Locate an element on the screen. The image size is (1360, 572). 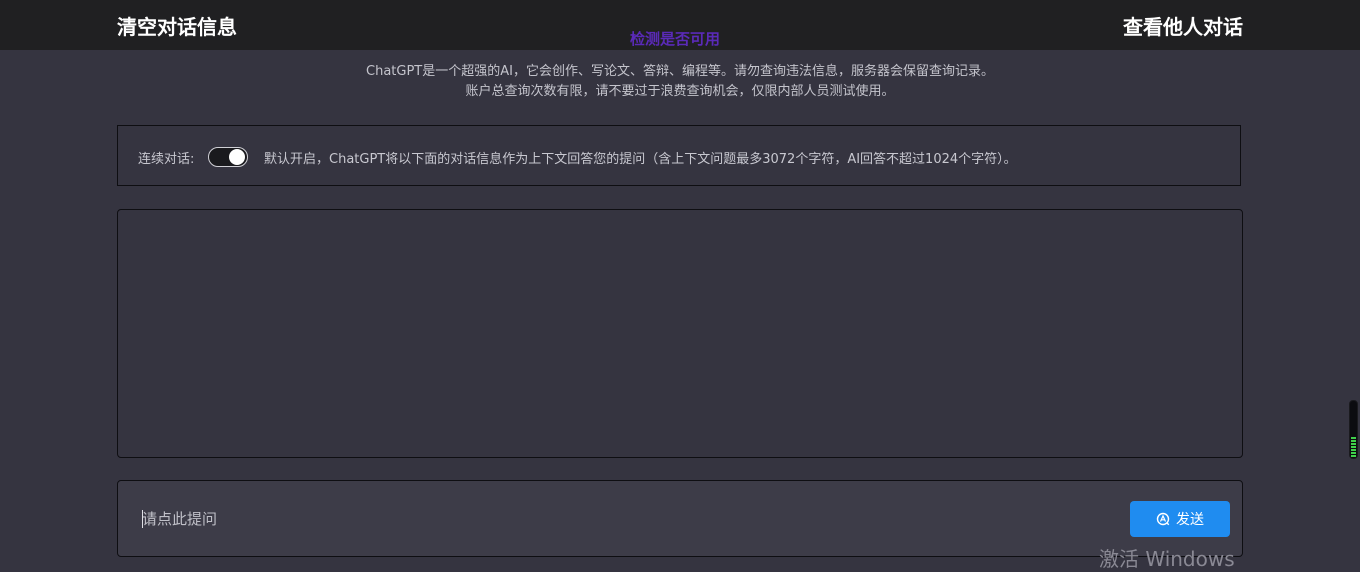
notice-line-2: 账户总查询次数有限，请不要过于浪费查询机会，仅限内部人员测试使用。 is located at coordinates (680, 91).